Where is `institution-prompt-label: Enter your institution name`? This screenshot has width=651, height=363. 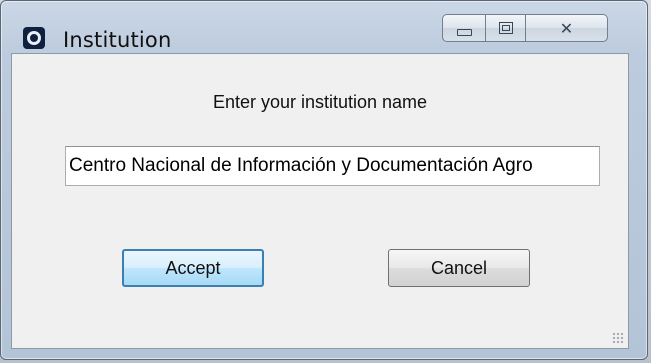 institution-prompt-label: Enter your institution name is located at coordinates (320, 102).